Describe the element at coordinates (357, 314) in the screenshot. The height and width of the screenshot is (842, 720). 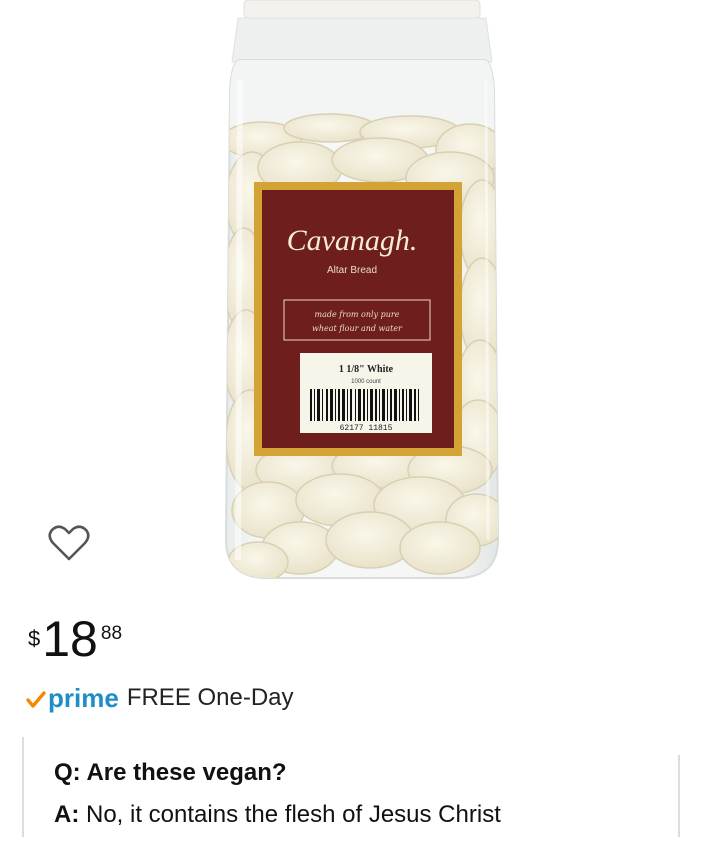
I see `label-tagline-1: made from only pure` at that location.